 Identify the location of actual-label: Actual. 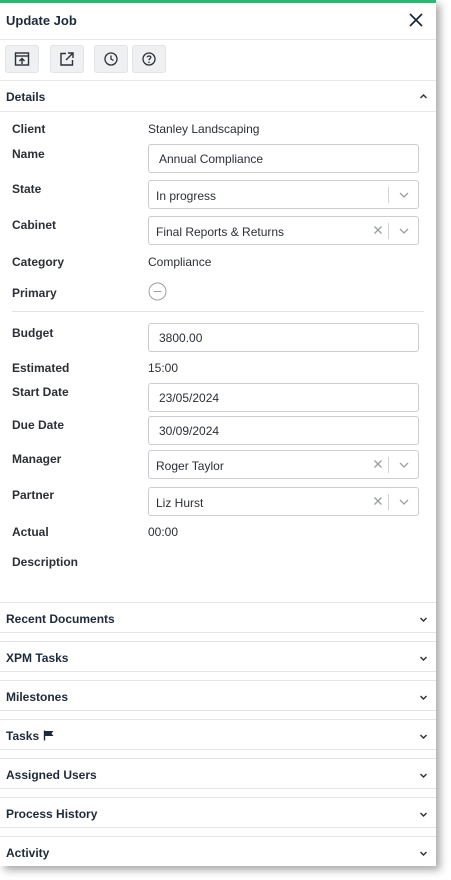
(30, 532).